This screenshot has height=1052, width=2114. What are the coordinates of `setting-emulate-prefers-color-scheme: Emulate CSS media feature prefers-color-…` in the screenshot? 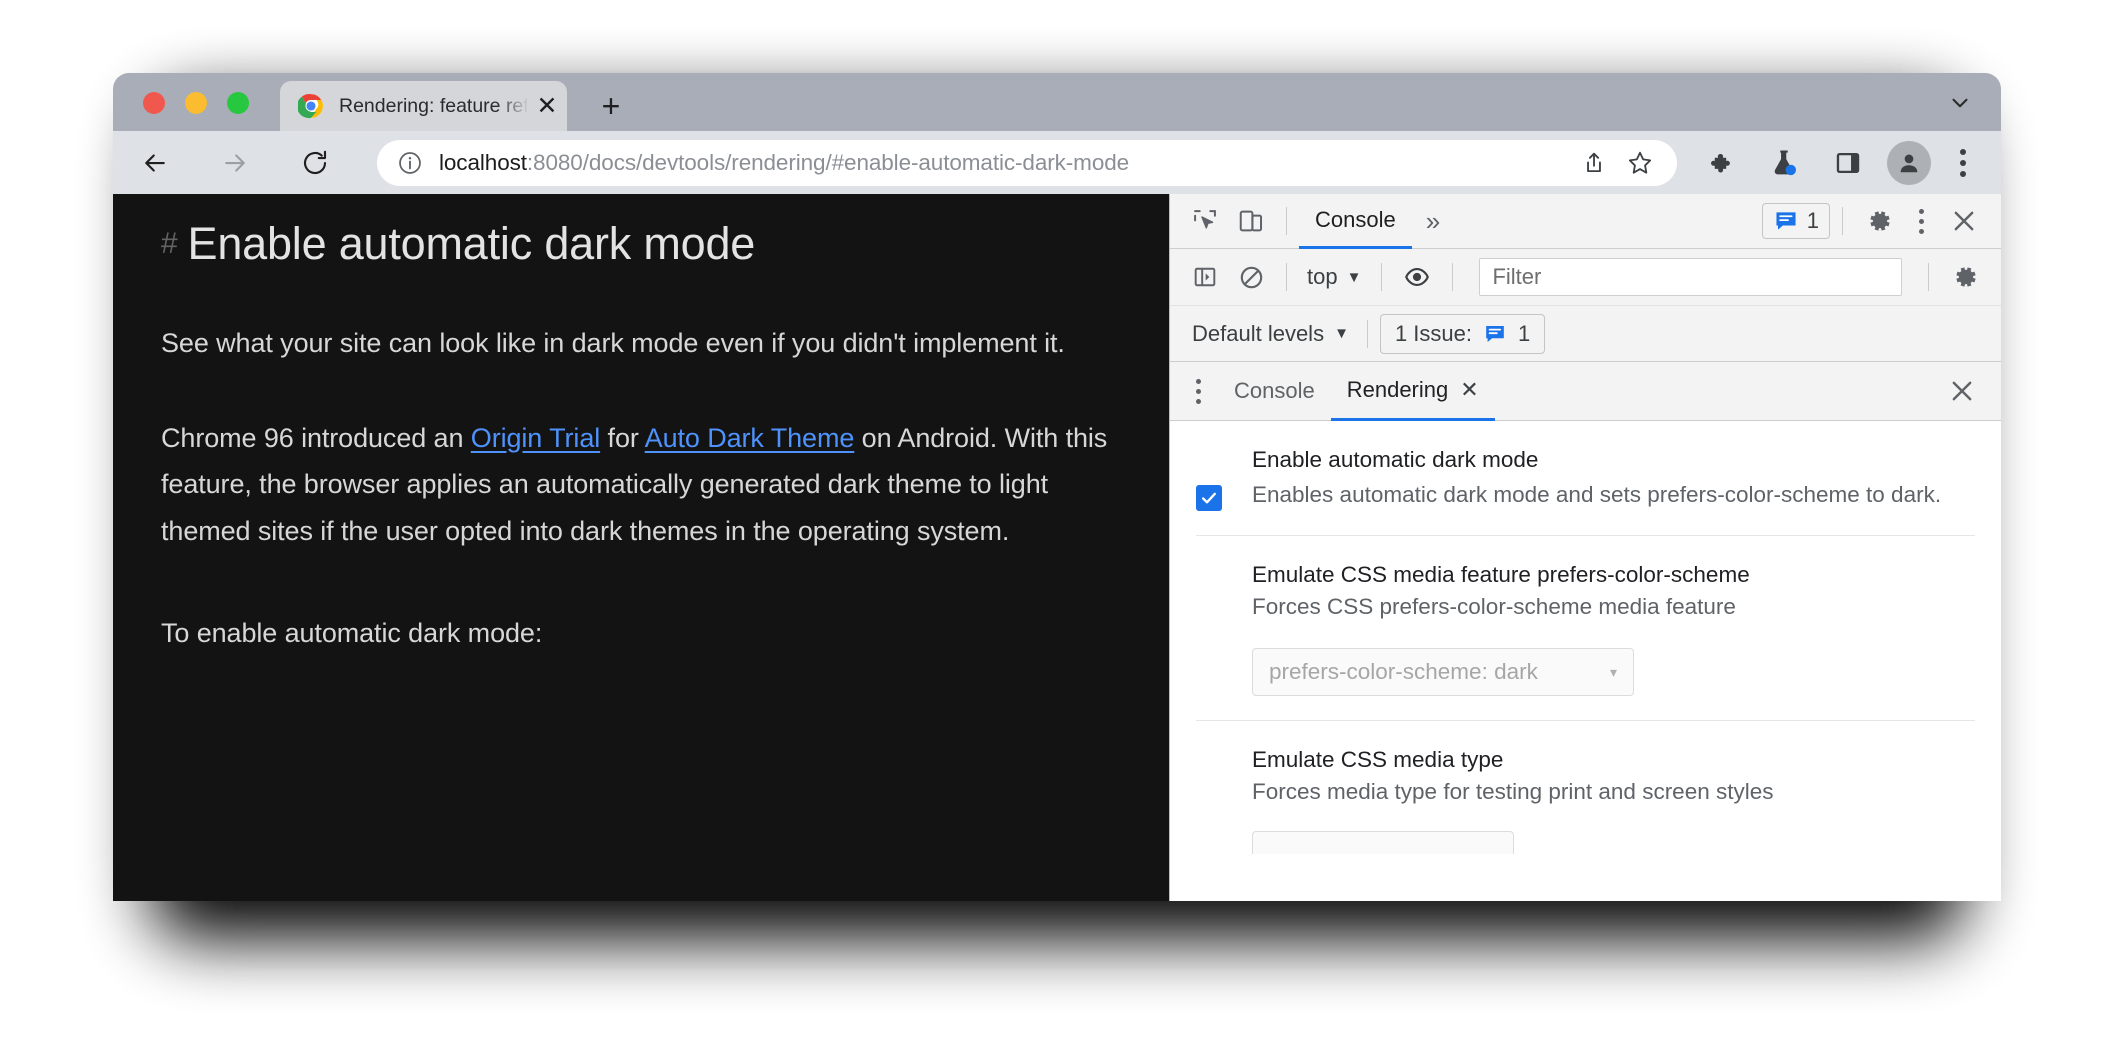 It's located at (1585, 629).